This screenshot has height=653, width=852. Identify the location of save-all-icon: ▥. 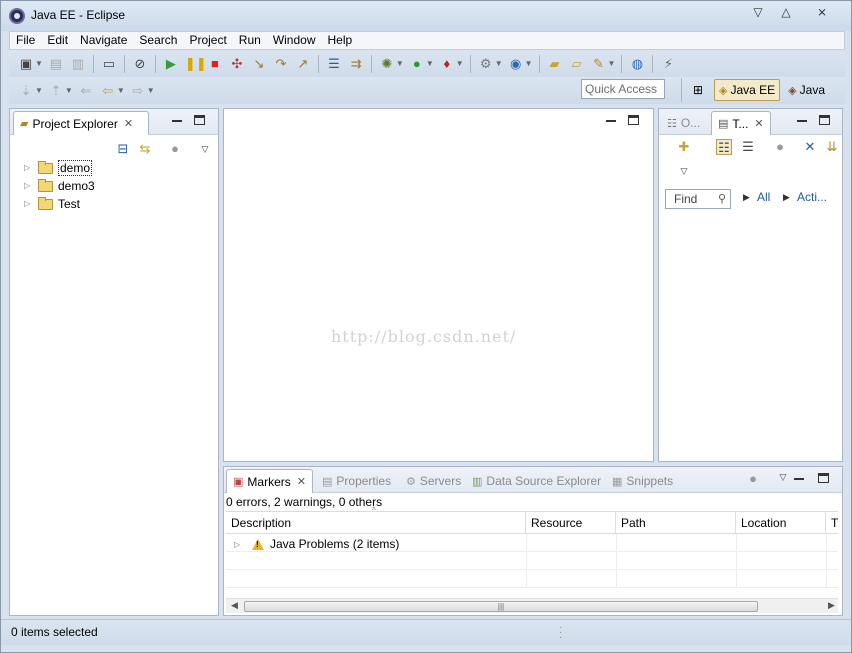
(78, 64).